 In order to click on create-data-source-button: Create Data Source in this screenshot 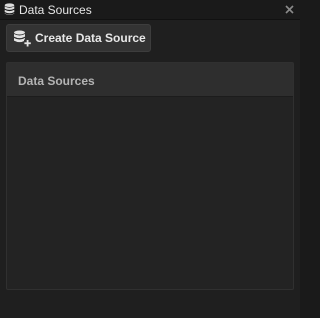, I will do `click(78, 38)`.